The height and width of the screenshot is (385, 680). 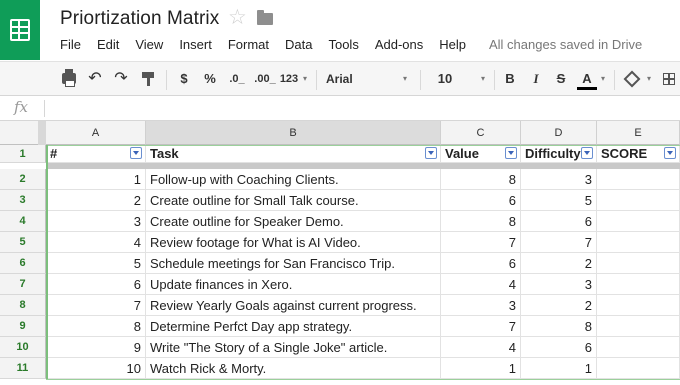 What do you see at coordinates (265, 79) in the screenshot?
I see `increase-decimal-button: .00_` at bounding box center [265, 79].